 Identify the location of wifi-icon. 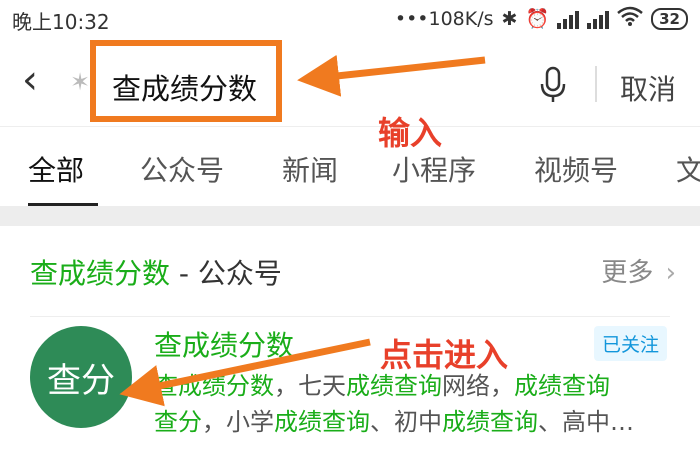
(630, 18).